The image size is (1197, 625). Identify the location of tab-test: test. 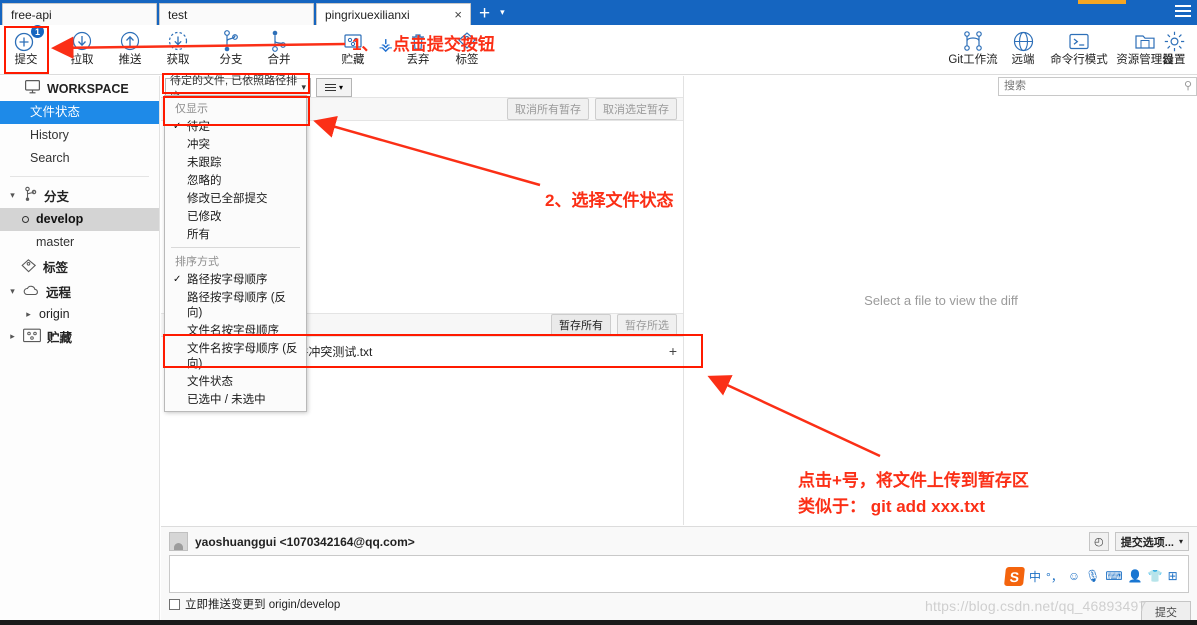
(236, 14).